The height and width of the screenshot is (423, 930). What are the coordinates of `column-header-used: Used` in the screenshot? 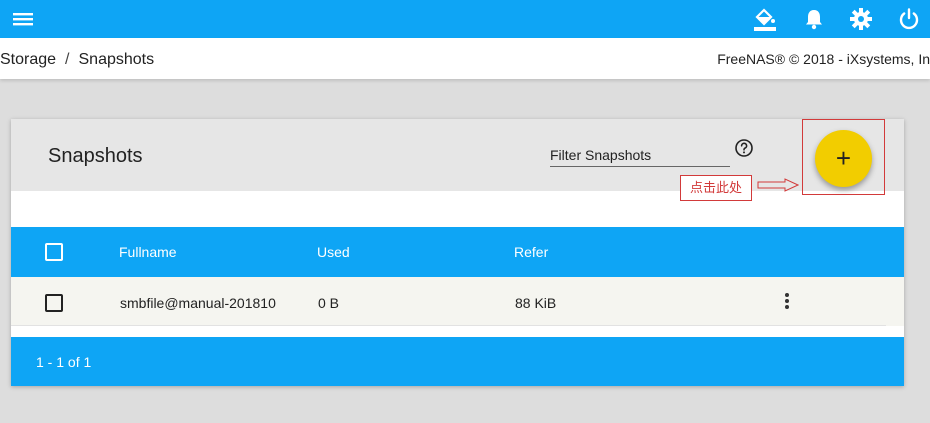 It's located at (333, 252).